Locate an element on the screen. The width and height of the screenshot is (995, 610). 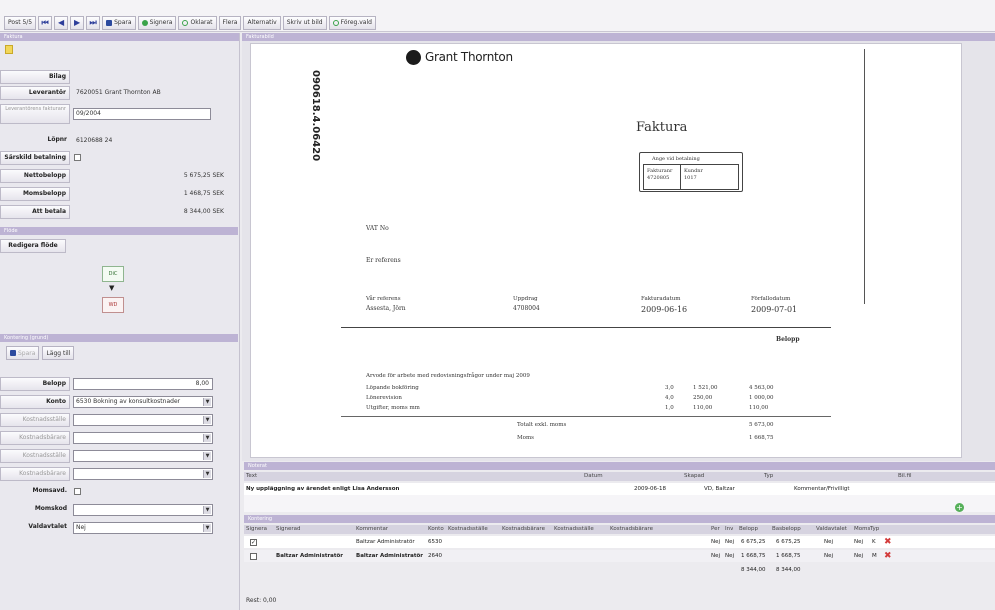
col-comment: Kommentar is located at coordinates (372, 529).